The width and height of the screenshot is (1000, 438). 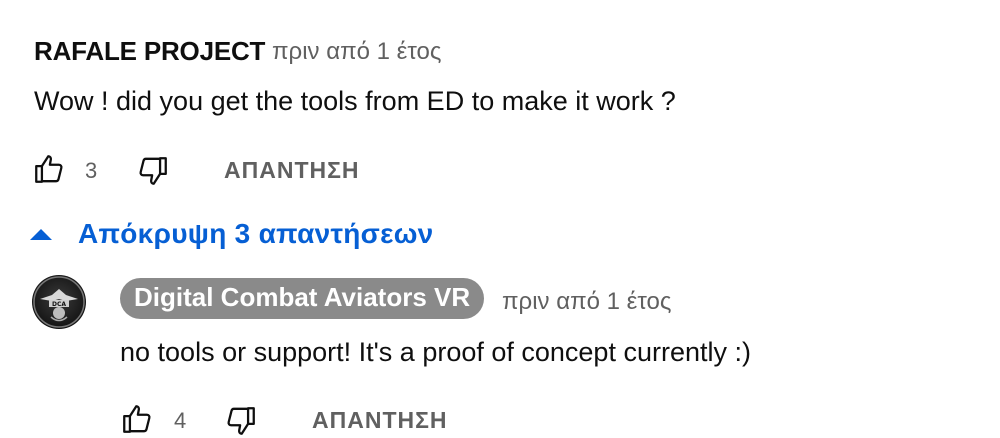 What do you see at coordinates (380, 420) in the screenshot?
I see `reply-reply-button: ΑΠΑΝΤΗΣΗ` at bounding box center [380, 420].